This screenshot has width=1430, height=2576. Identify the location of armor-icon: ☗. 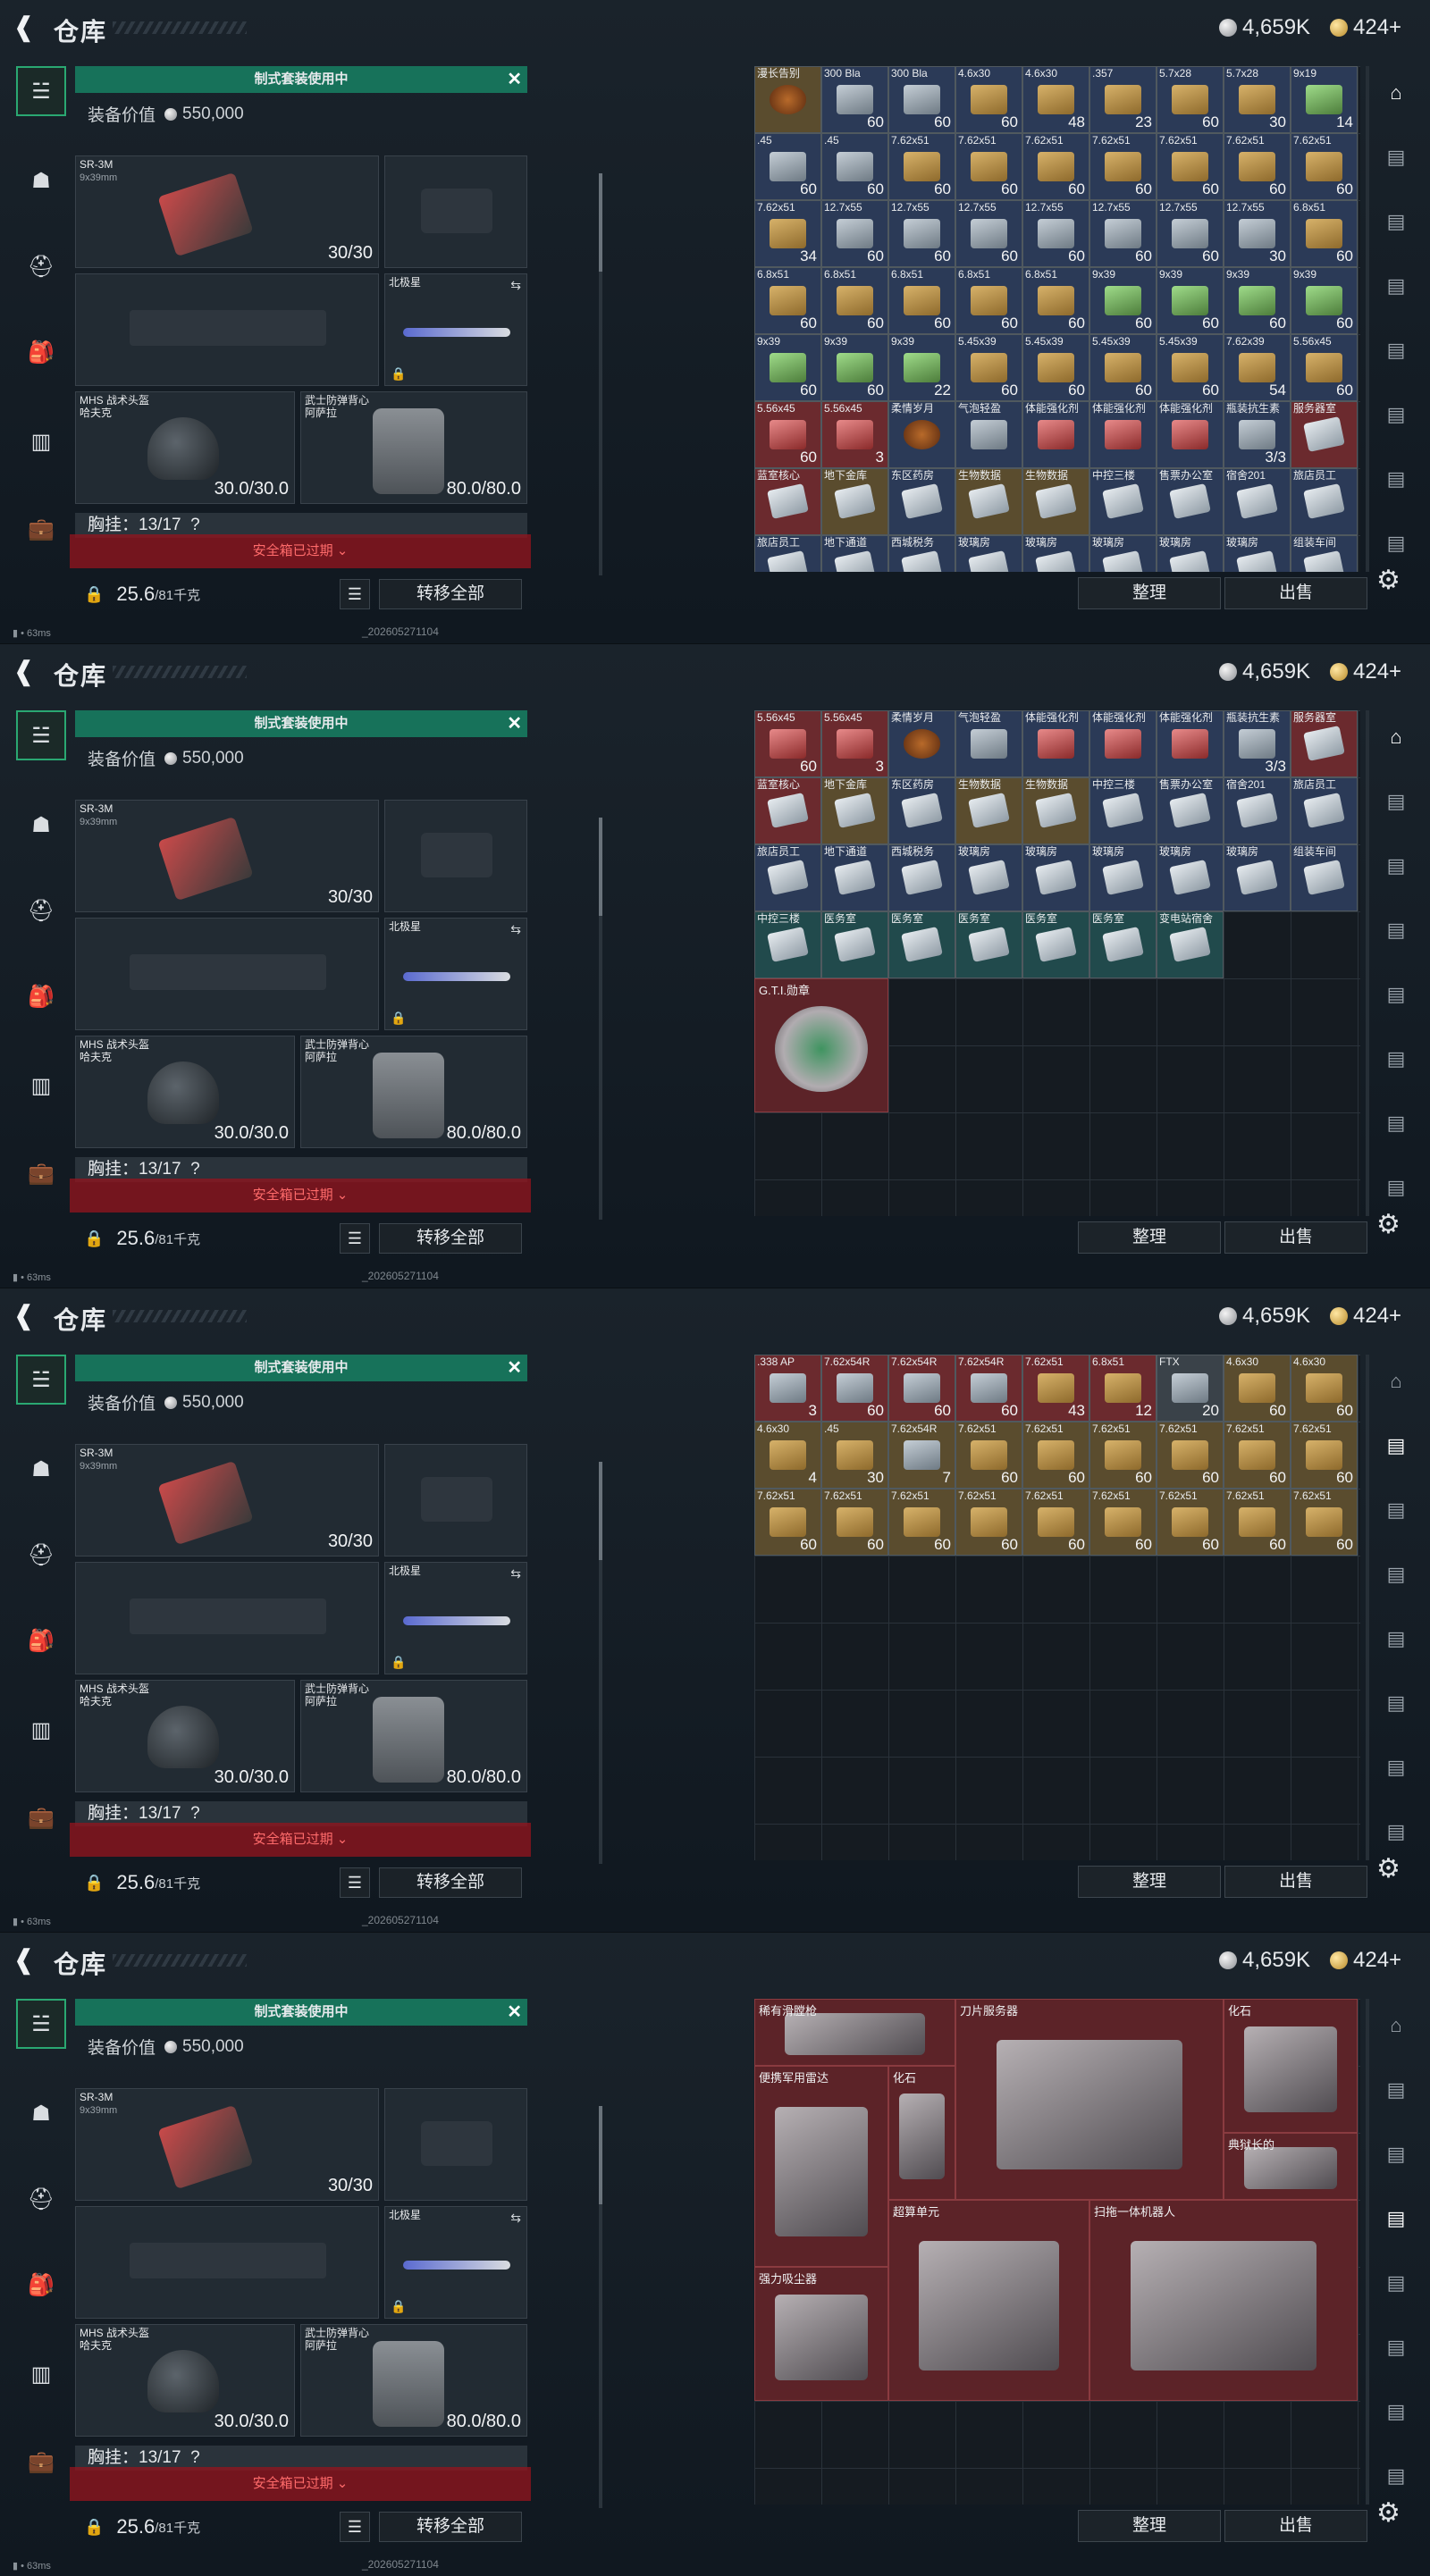
(41, 180).